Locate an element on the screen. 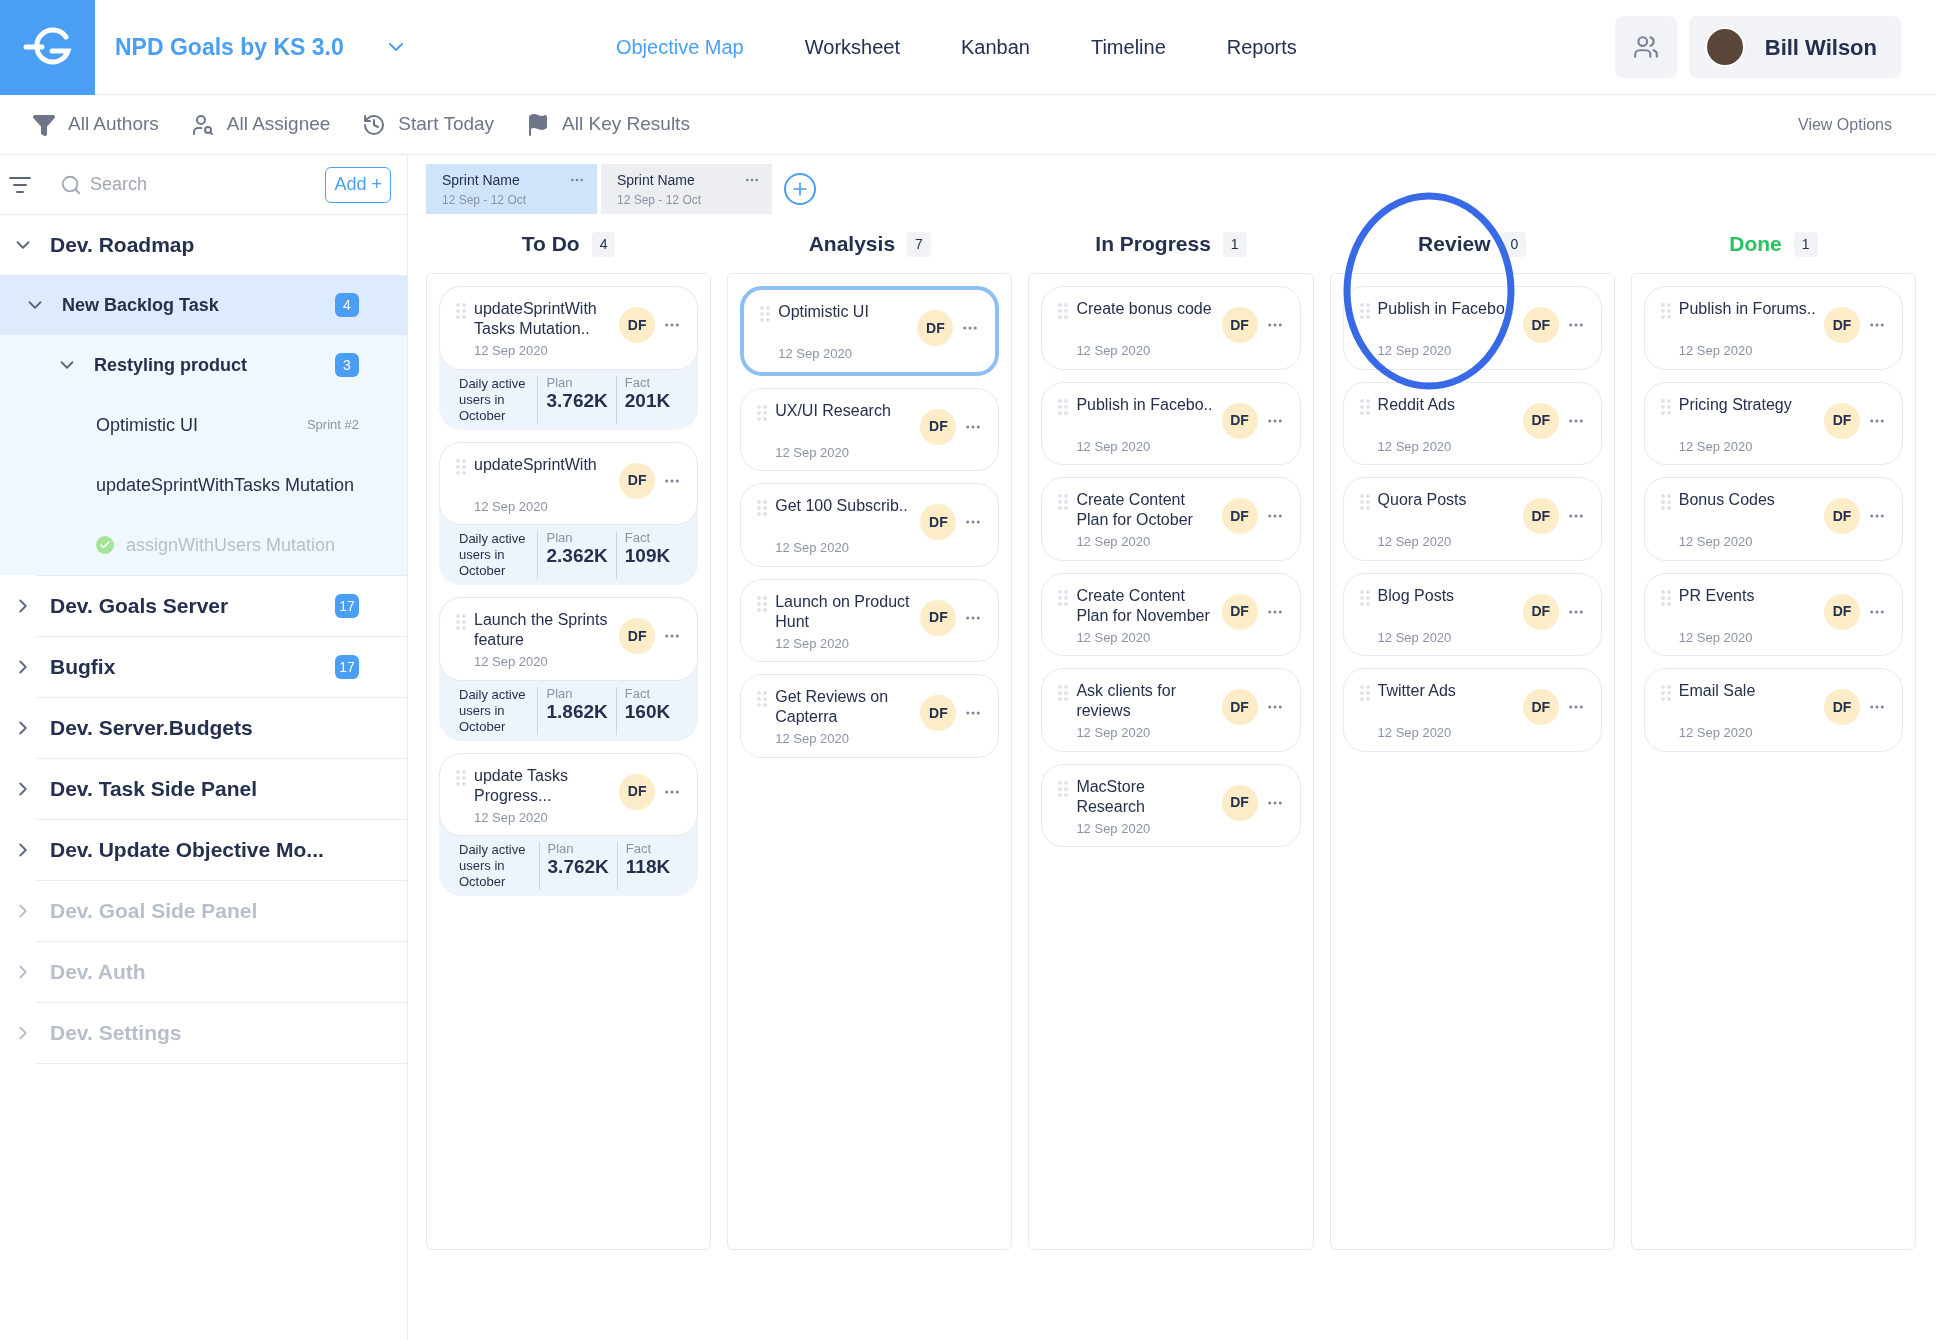 This screenshot has height=1340, width=1936. task-card: Create bonus code 12 Sep 2020 DF is located at coordinates (1171, 328).